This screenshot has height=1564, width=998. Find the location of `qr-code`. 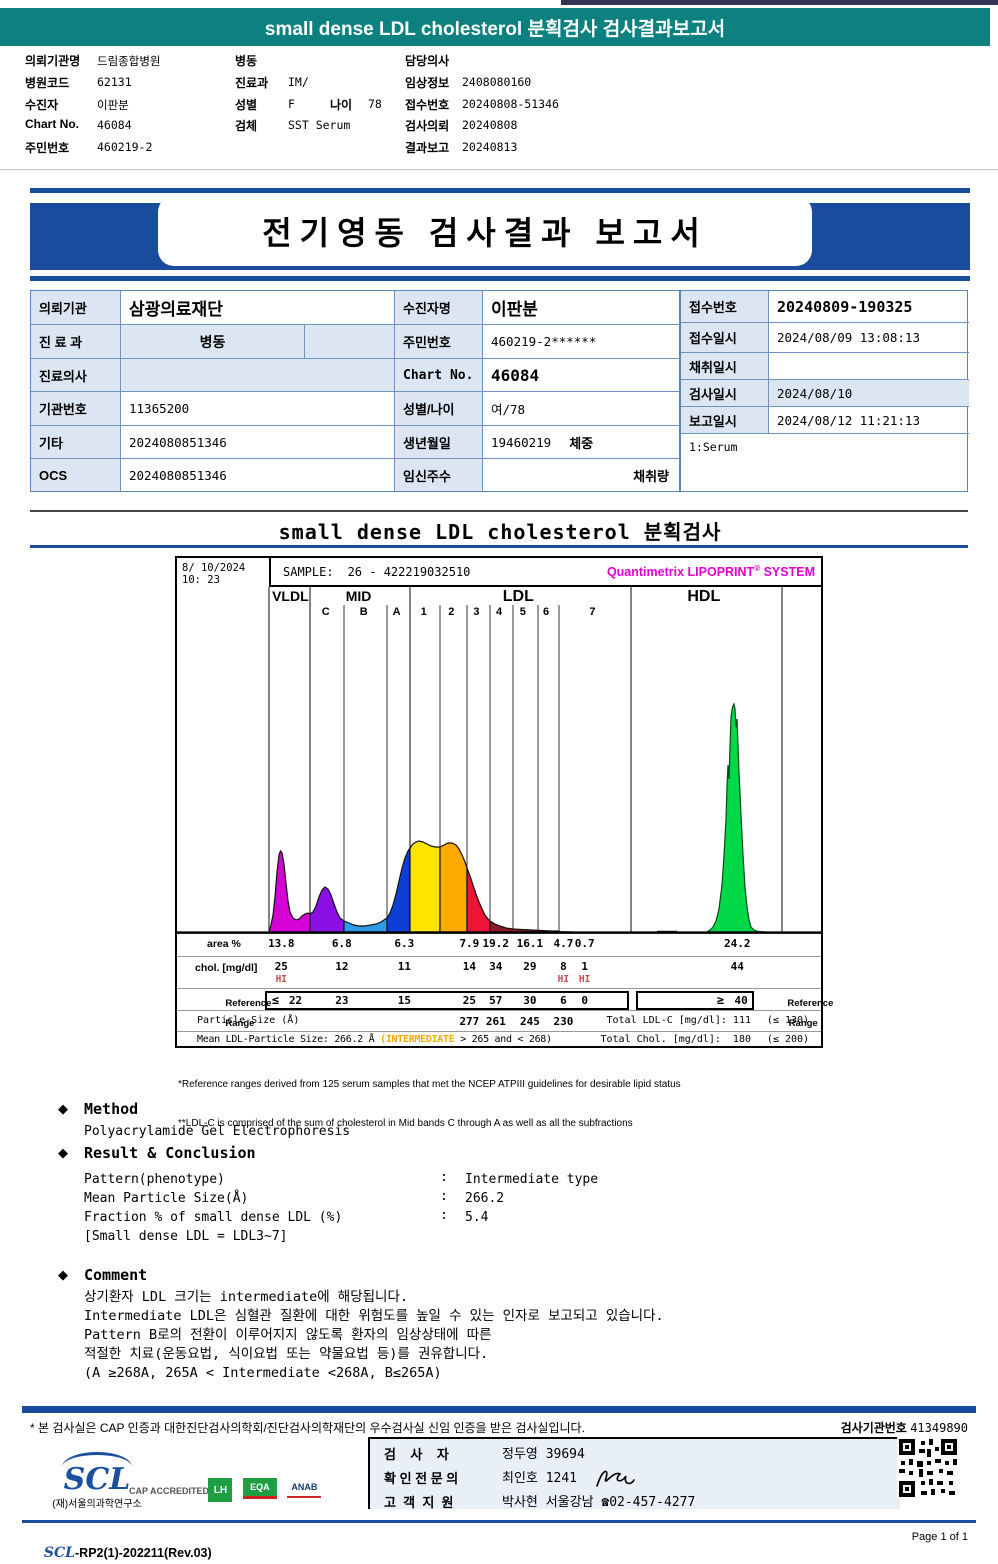

qr-code is located at coordinates (928, 1468).